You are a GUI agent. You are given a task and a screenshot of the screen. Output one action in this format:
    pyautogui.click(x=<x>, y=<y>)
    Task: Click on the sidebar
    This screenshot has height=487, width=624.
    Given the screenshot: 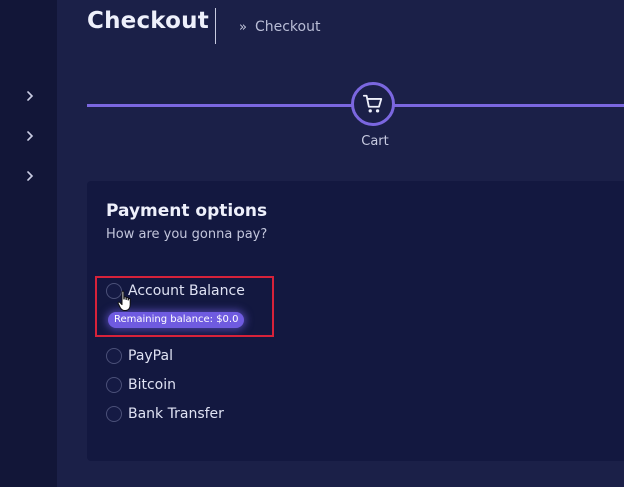 What is the action you would take?
    pyautogui.click(x=28, y=243)
    